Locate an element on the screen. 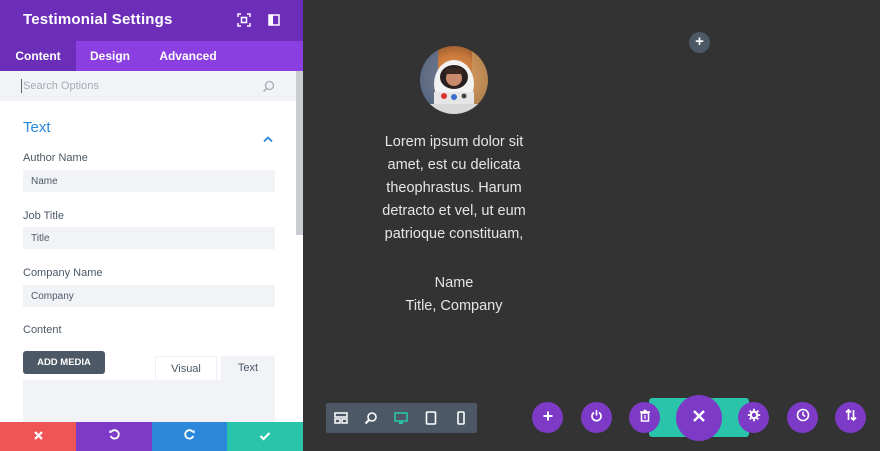 This screenshot has width=880, height=451. company-name-input is located at coordinates (149, 296).